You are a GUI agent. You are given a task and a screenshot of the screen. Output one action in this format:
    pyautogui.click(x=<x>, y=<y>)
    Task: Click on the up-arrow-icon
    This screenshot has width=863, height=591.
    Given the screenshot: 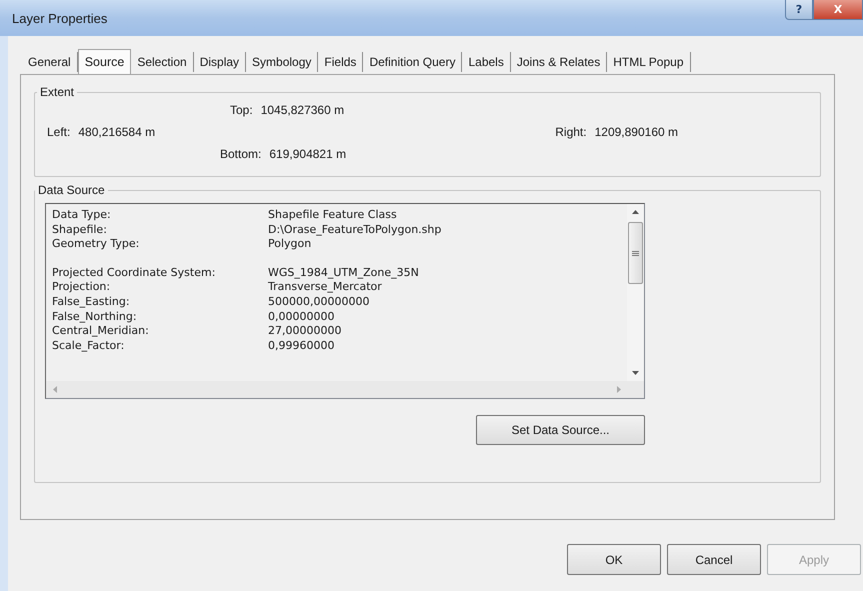 What is the action you would take?
    pyautogui.click(x=635, y=212)
    